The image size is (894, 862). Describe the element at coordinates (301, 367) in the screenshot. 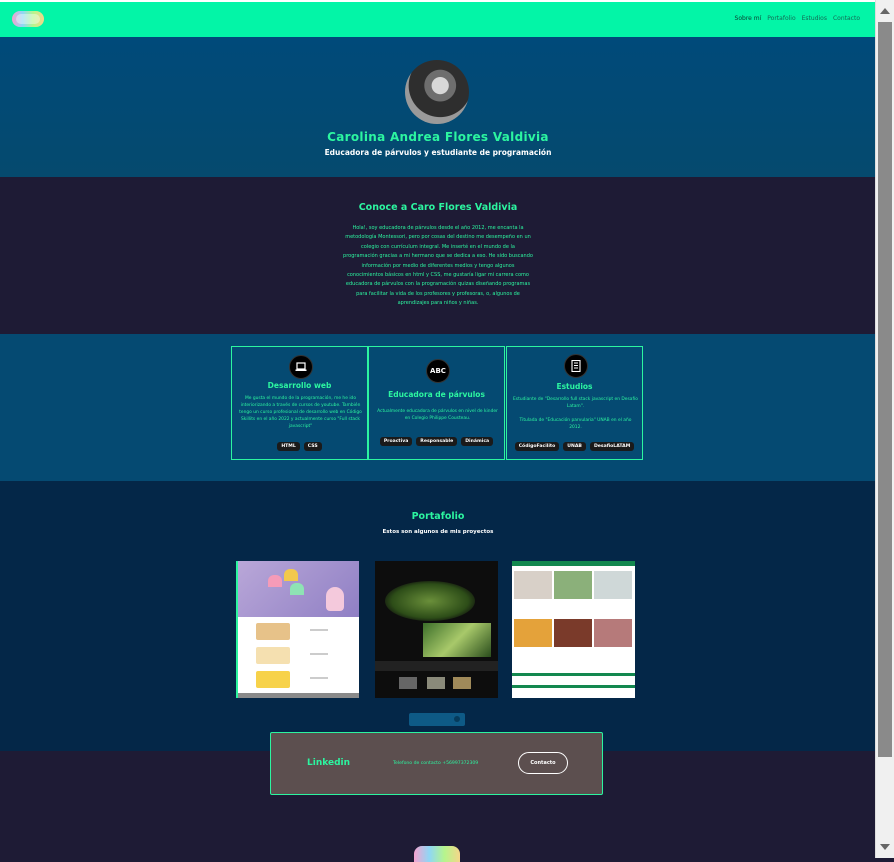

I see `laptop-icon` at that location.